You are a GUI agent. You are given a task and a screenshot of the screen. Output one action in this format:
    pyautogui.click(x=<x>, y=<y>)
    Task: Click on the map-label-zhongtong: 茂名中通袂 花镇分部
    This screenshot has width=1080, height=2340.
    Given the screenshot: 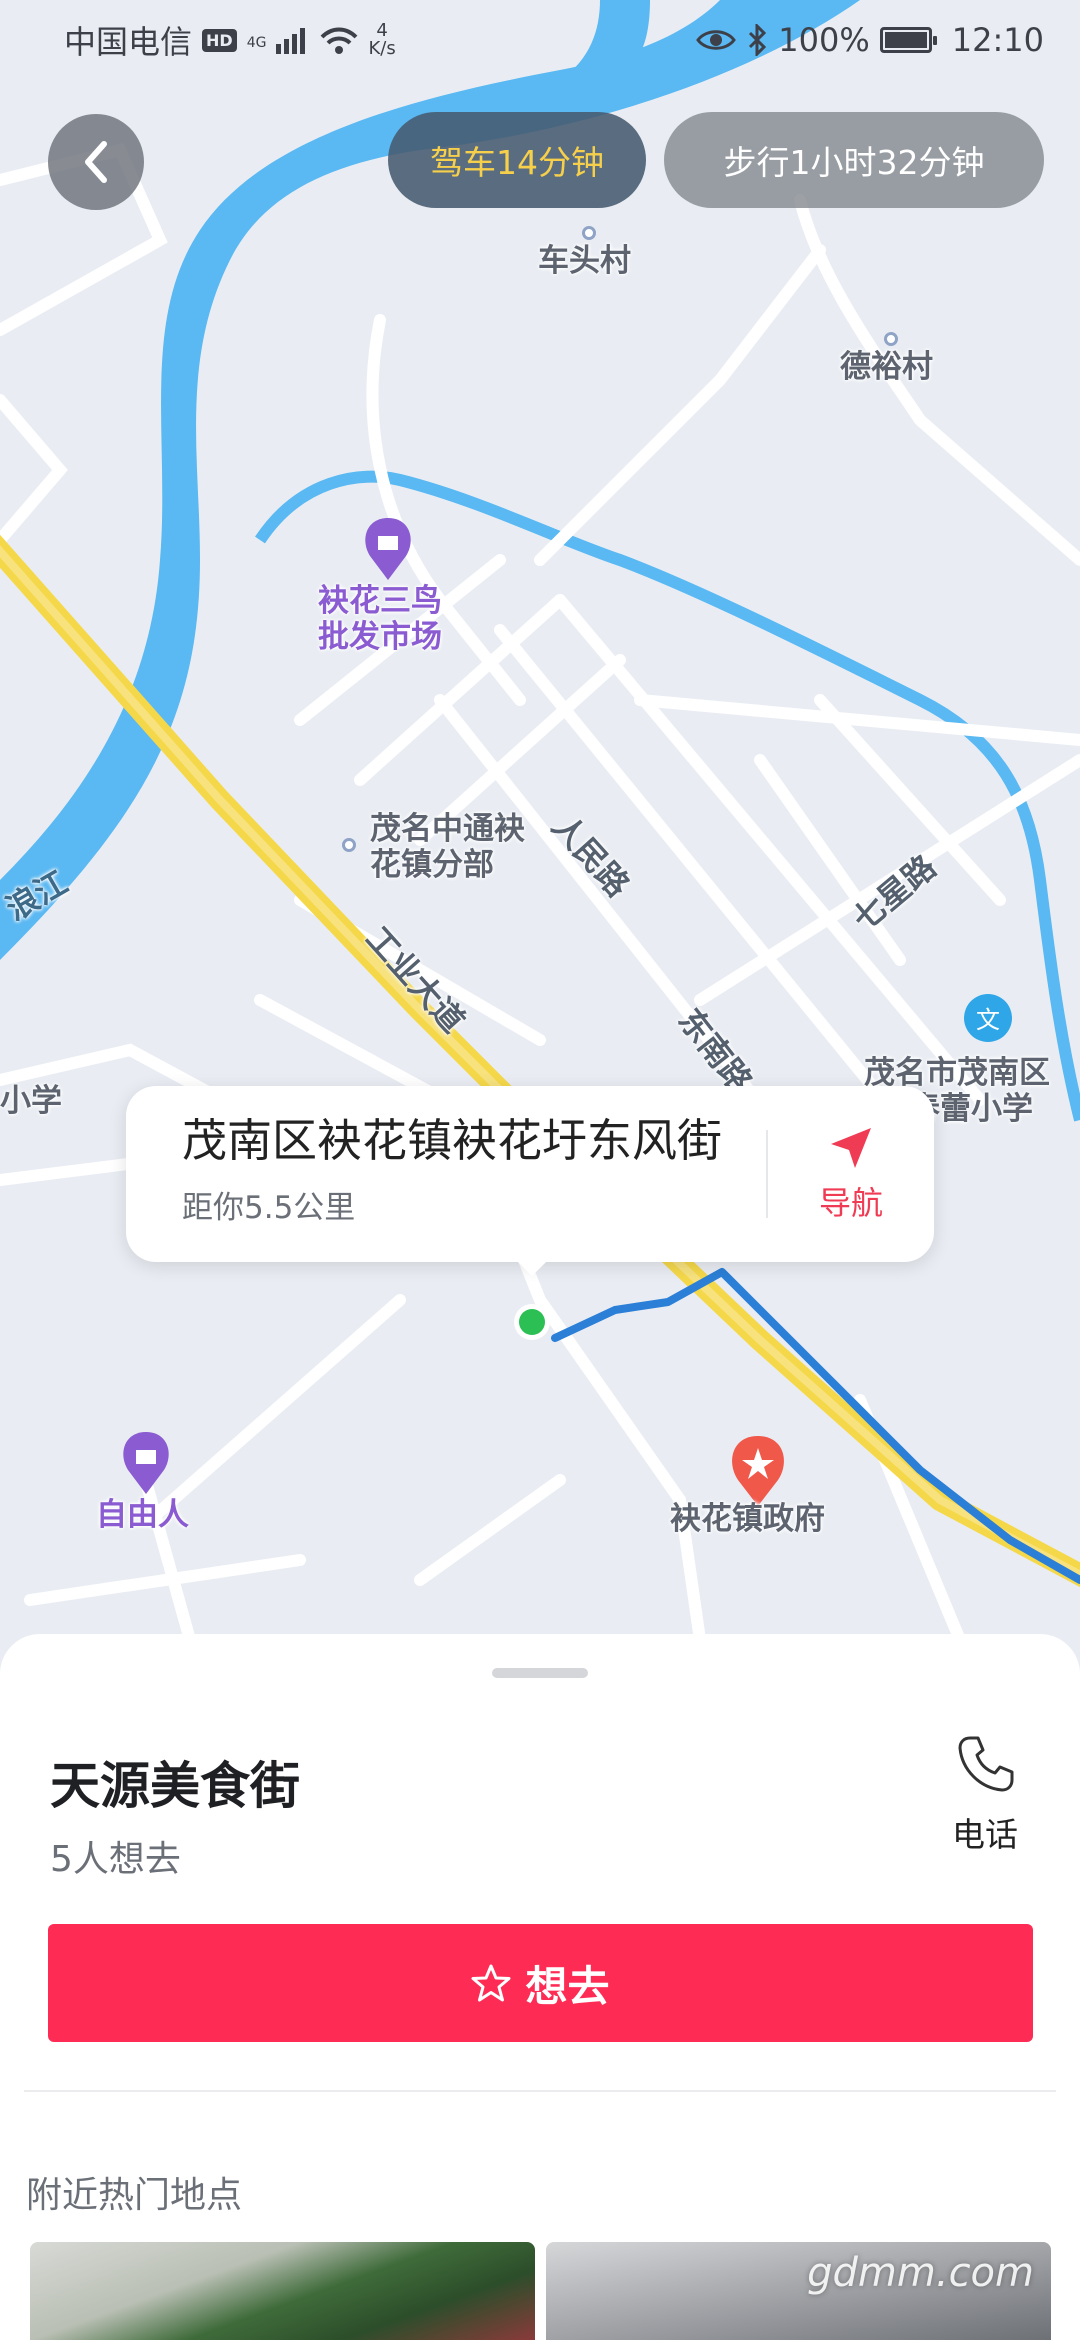 What is the action you would take?
    pyautogui.click(x=447, y=847)
    